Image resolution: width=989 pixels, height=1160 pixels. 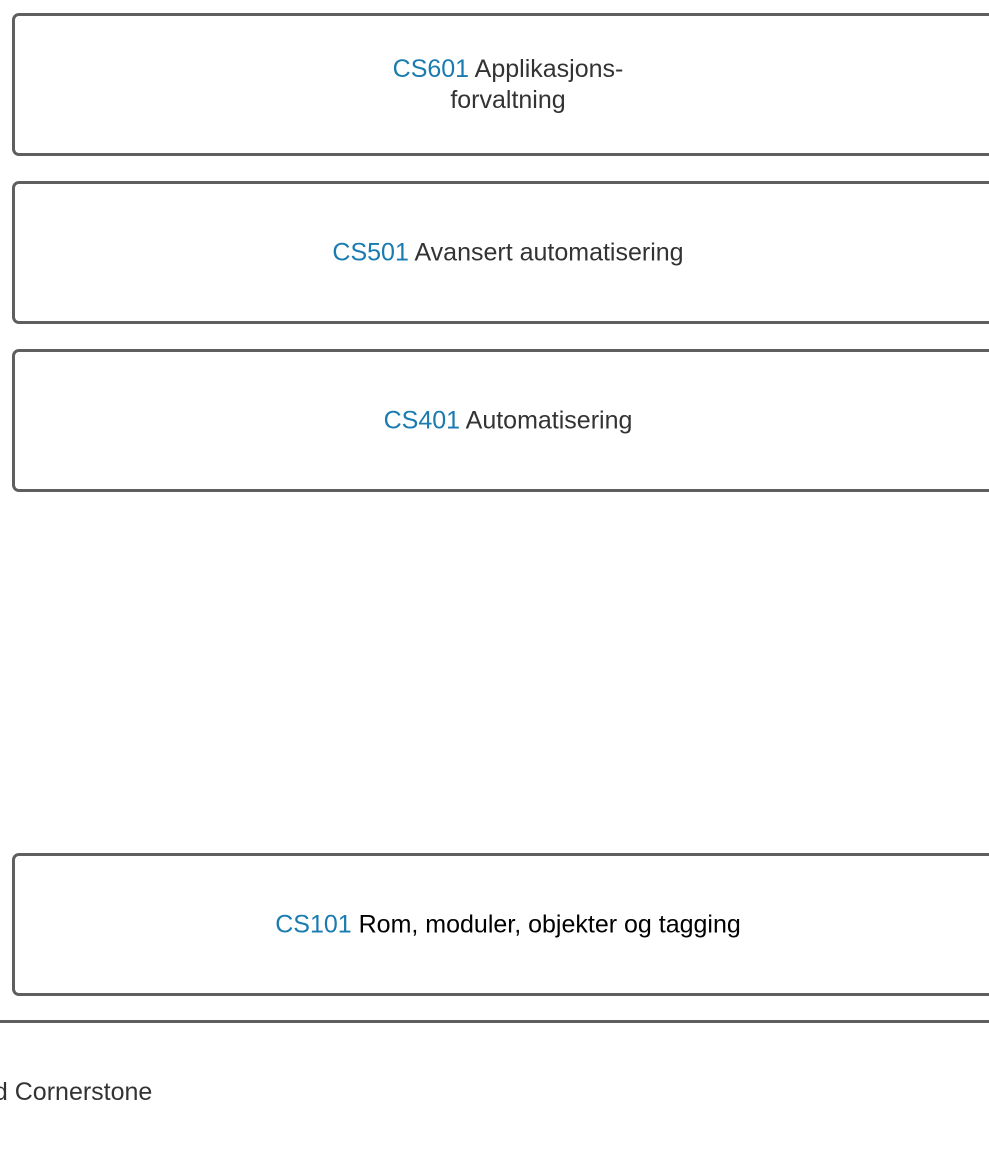 What do you see at coordinates (537, 84) in the screenshot?
I see `course-name: Applikasjons-forvaltning` at bounding box center [537, 84].